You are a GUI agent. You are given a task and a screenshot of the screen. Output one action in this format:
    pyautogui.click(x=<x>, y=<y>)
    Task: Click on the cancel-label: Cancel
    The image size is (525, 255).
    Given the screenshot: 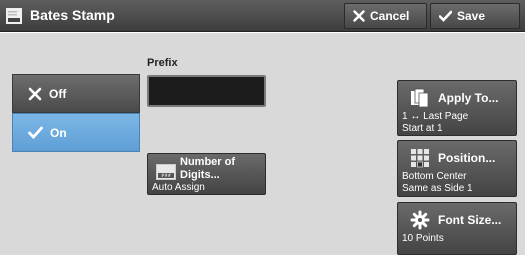 What is the action you would take?
    pyautogui.click(x=390, y=16)
    